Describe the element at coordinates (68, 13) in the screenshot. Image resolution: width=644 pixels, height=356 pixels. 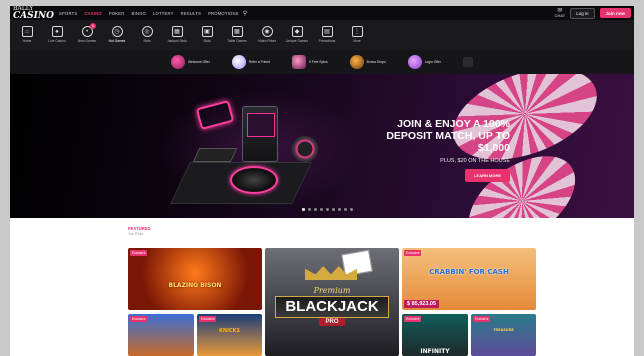
I see `nav-item-sports: SPORTS` at that location.